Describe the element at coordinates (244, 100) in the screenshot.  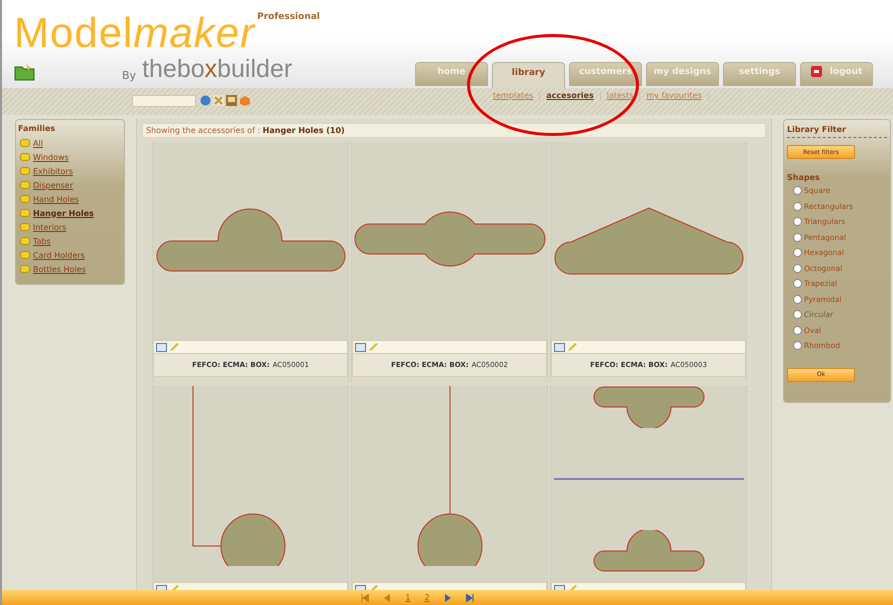
I see `box-icon` at that location.